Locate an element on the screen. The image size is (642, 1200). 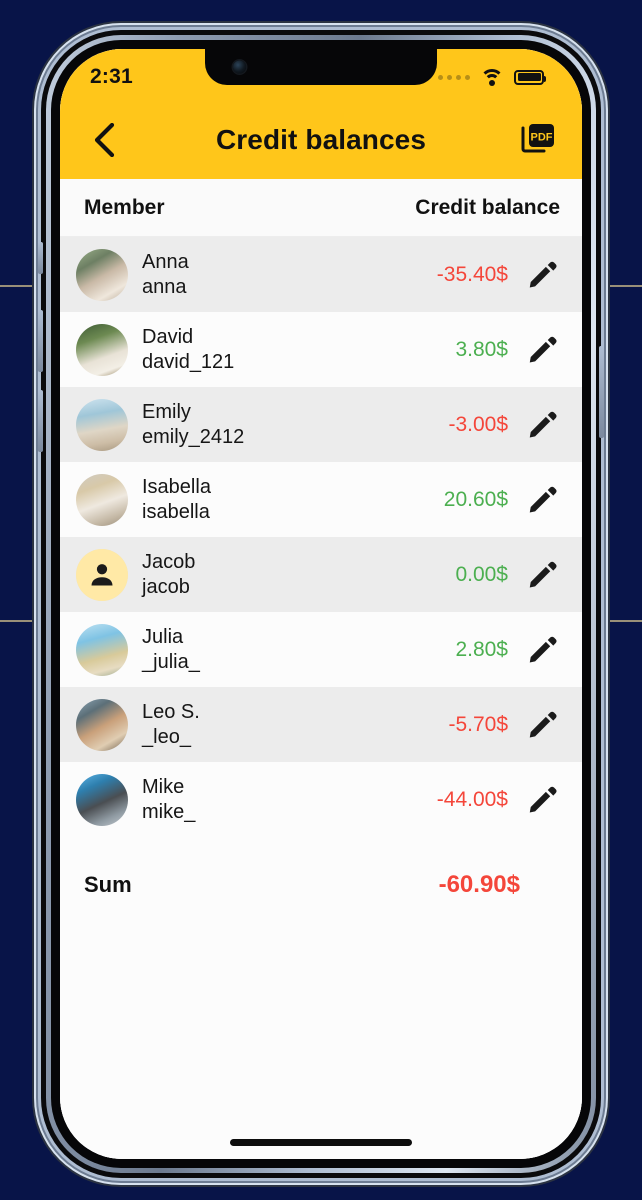
chevron-left-icon is located at coordinates (104, 140).